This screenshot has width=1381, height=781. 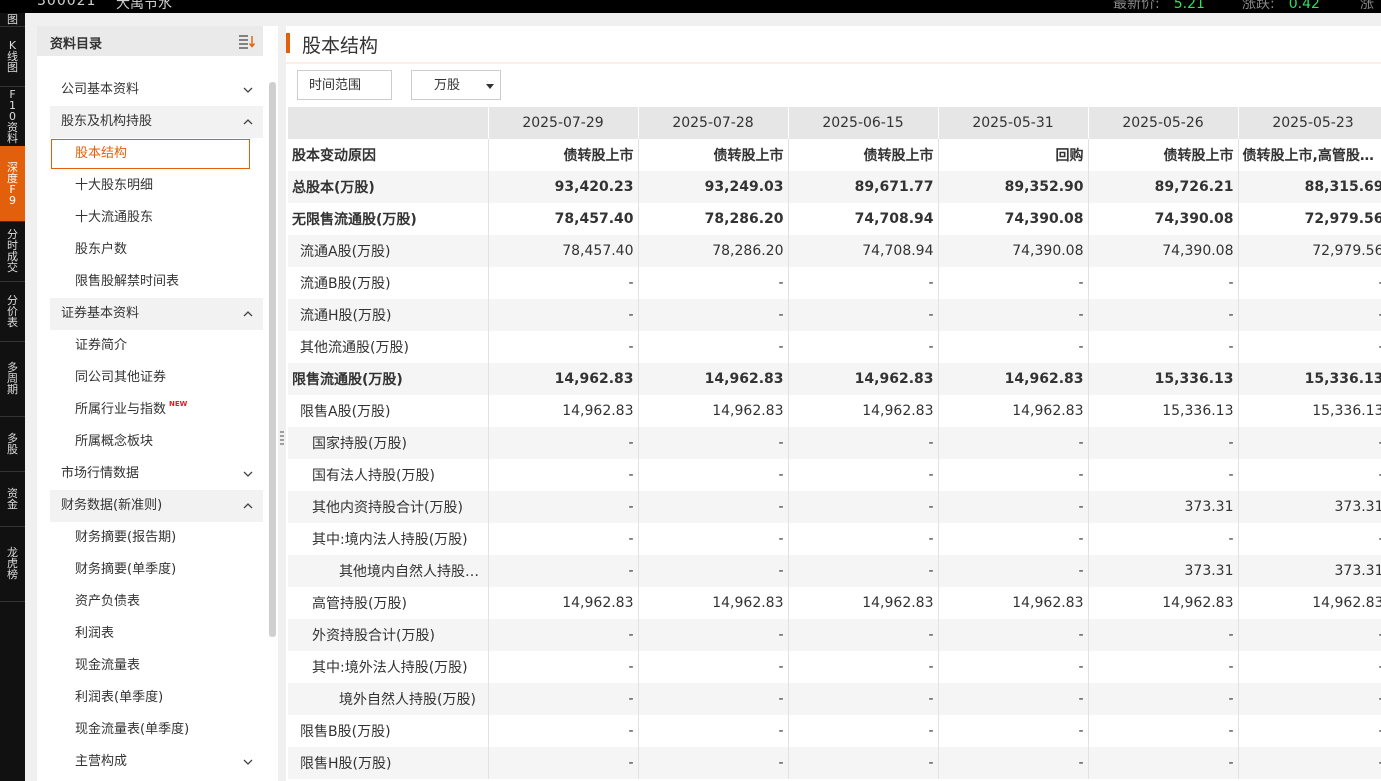 I want to click on table-row: 国家持股(万股)------, so click(x=834, y=443).